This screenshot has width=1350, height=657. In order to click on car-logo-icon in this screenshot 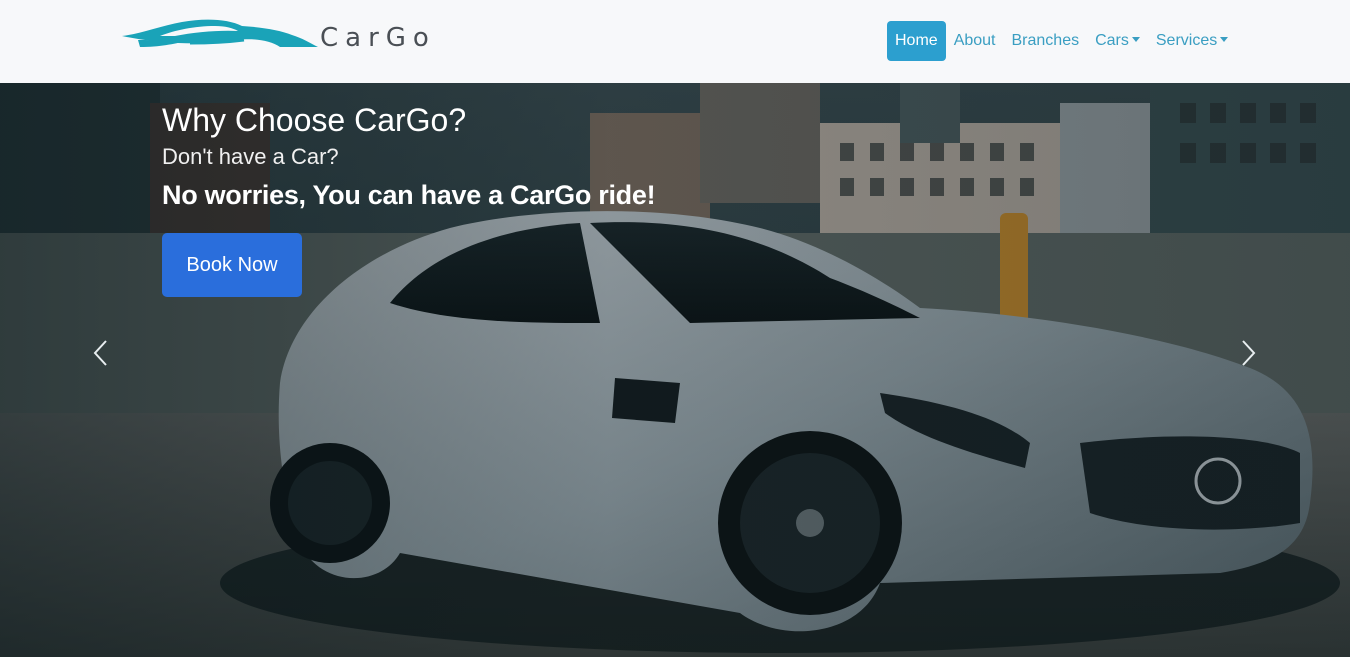, I will do `click(220, 33)`.